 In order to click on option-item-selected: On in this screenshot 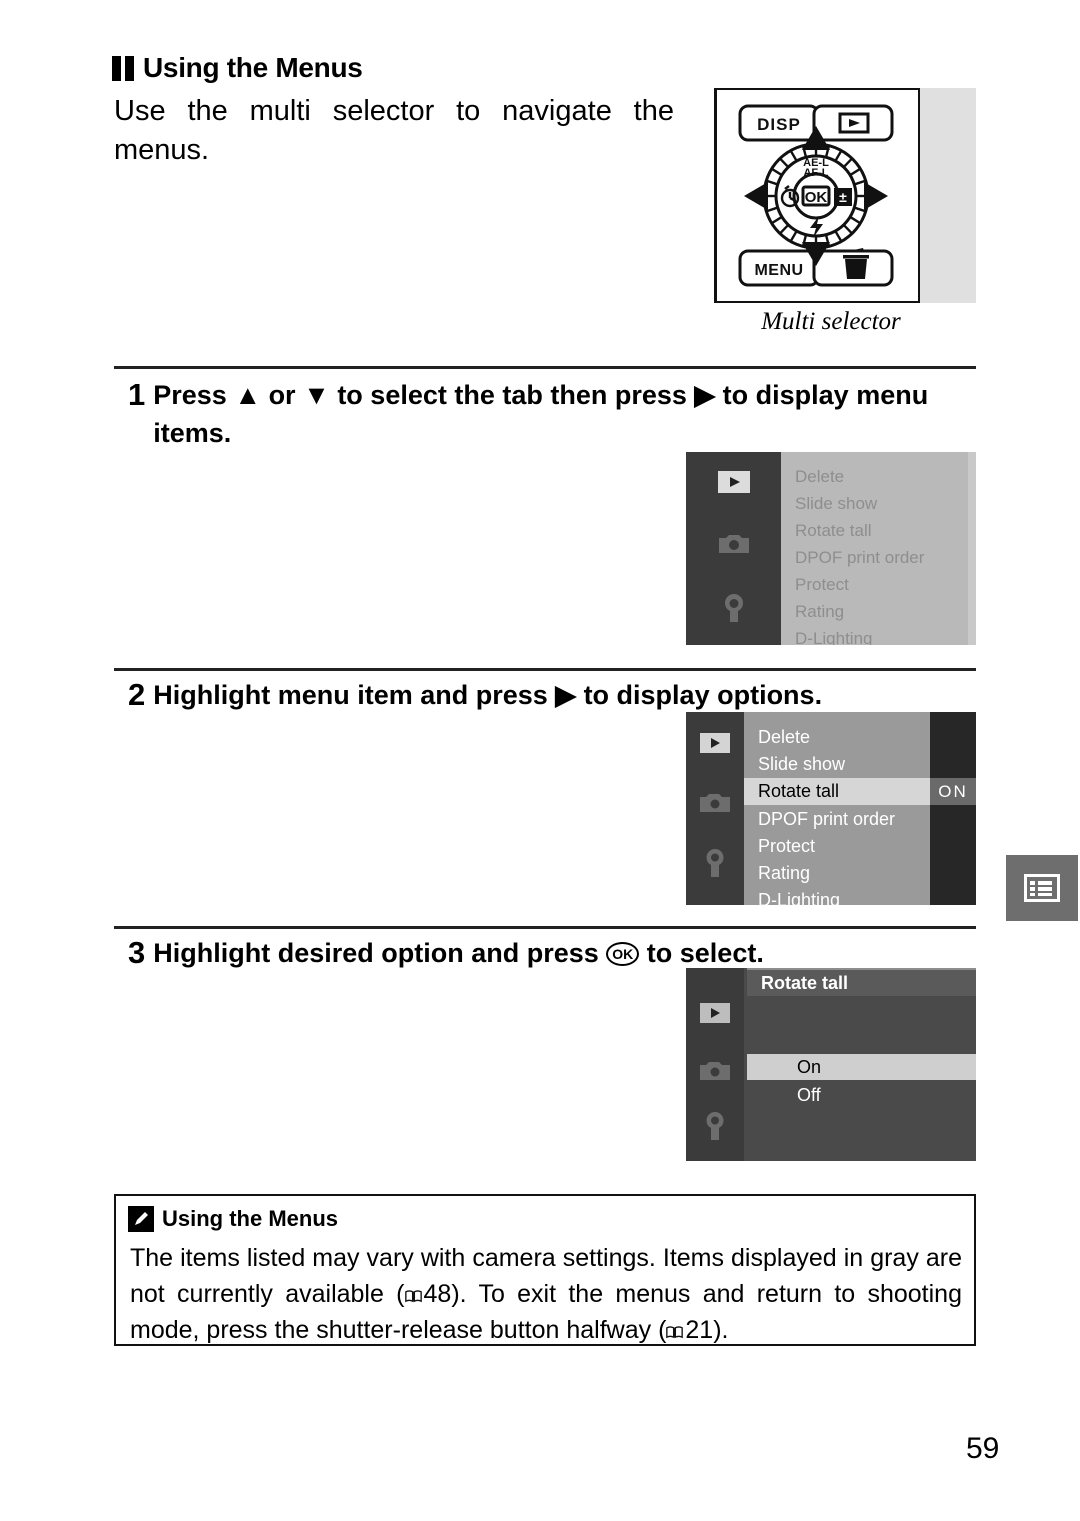, I will do `click(861, 1067)`.